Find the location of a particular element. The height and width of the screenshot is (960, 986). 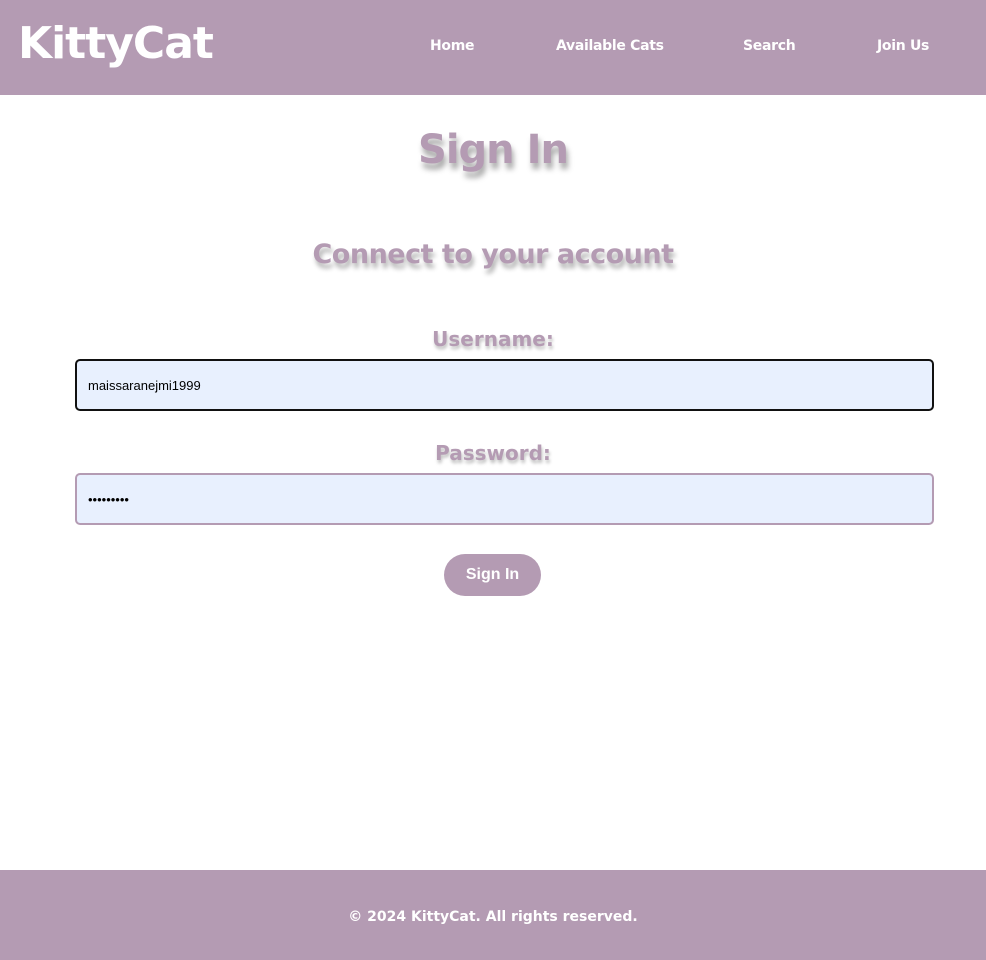

site-logo: KittyCat is located at coordinates (116, 44).